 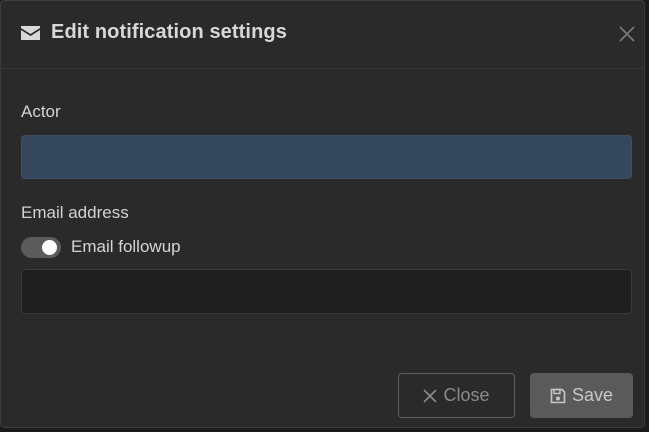 I want to click on envelope-icon, so click(x=30, y=33).